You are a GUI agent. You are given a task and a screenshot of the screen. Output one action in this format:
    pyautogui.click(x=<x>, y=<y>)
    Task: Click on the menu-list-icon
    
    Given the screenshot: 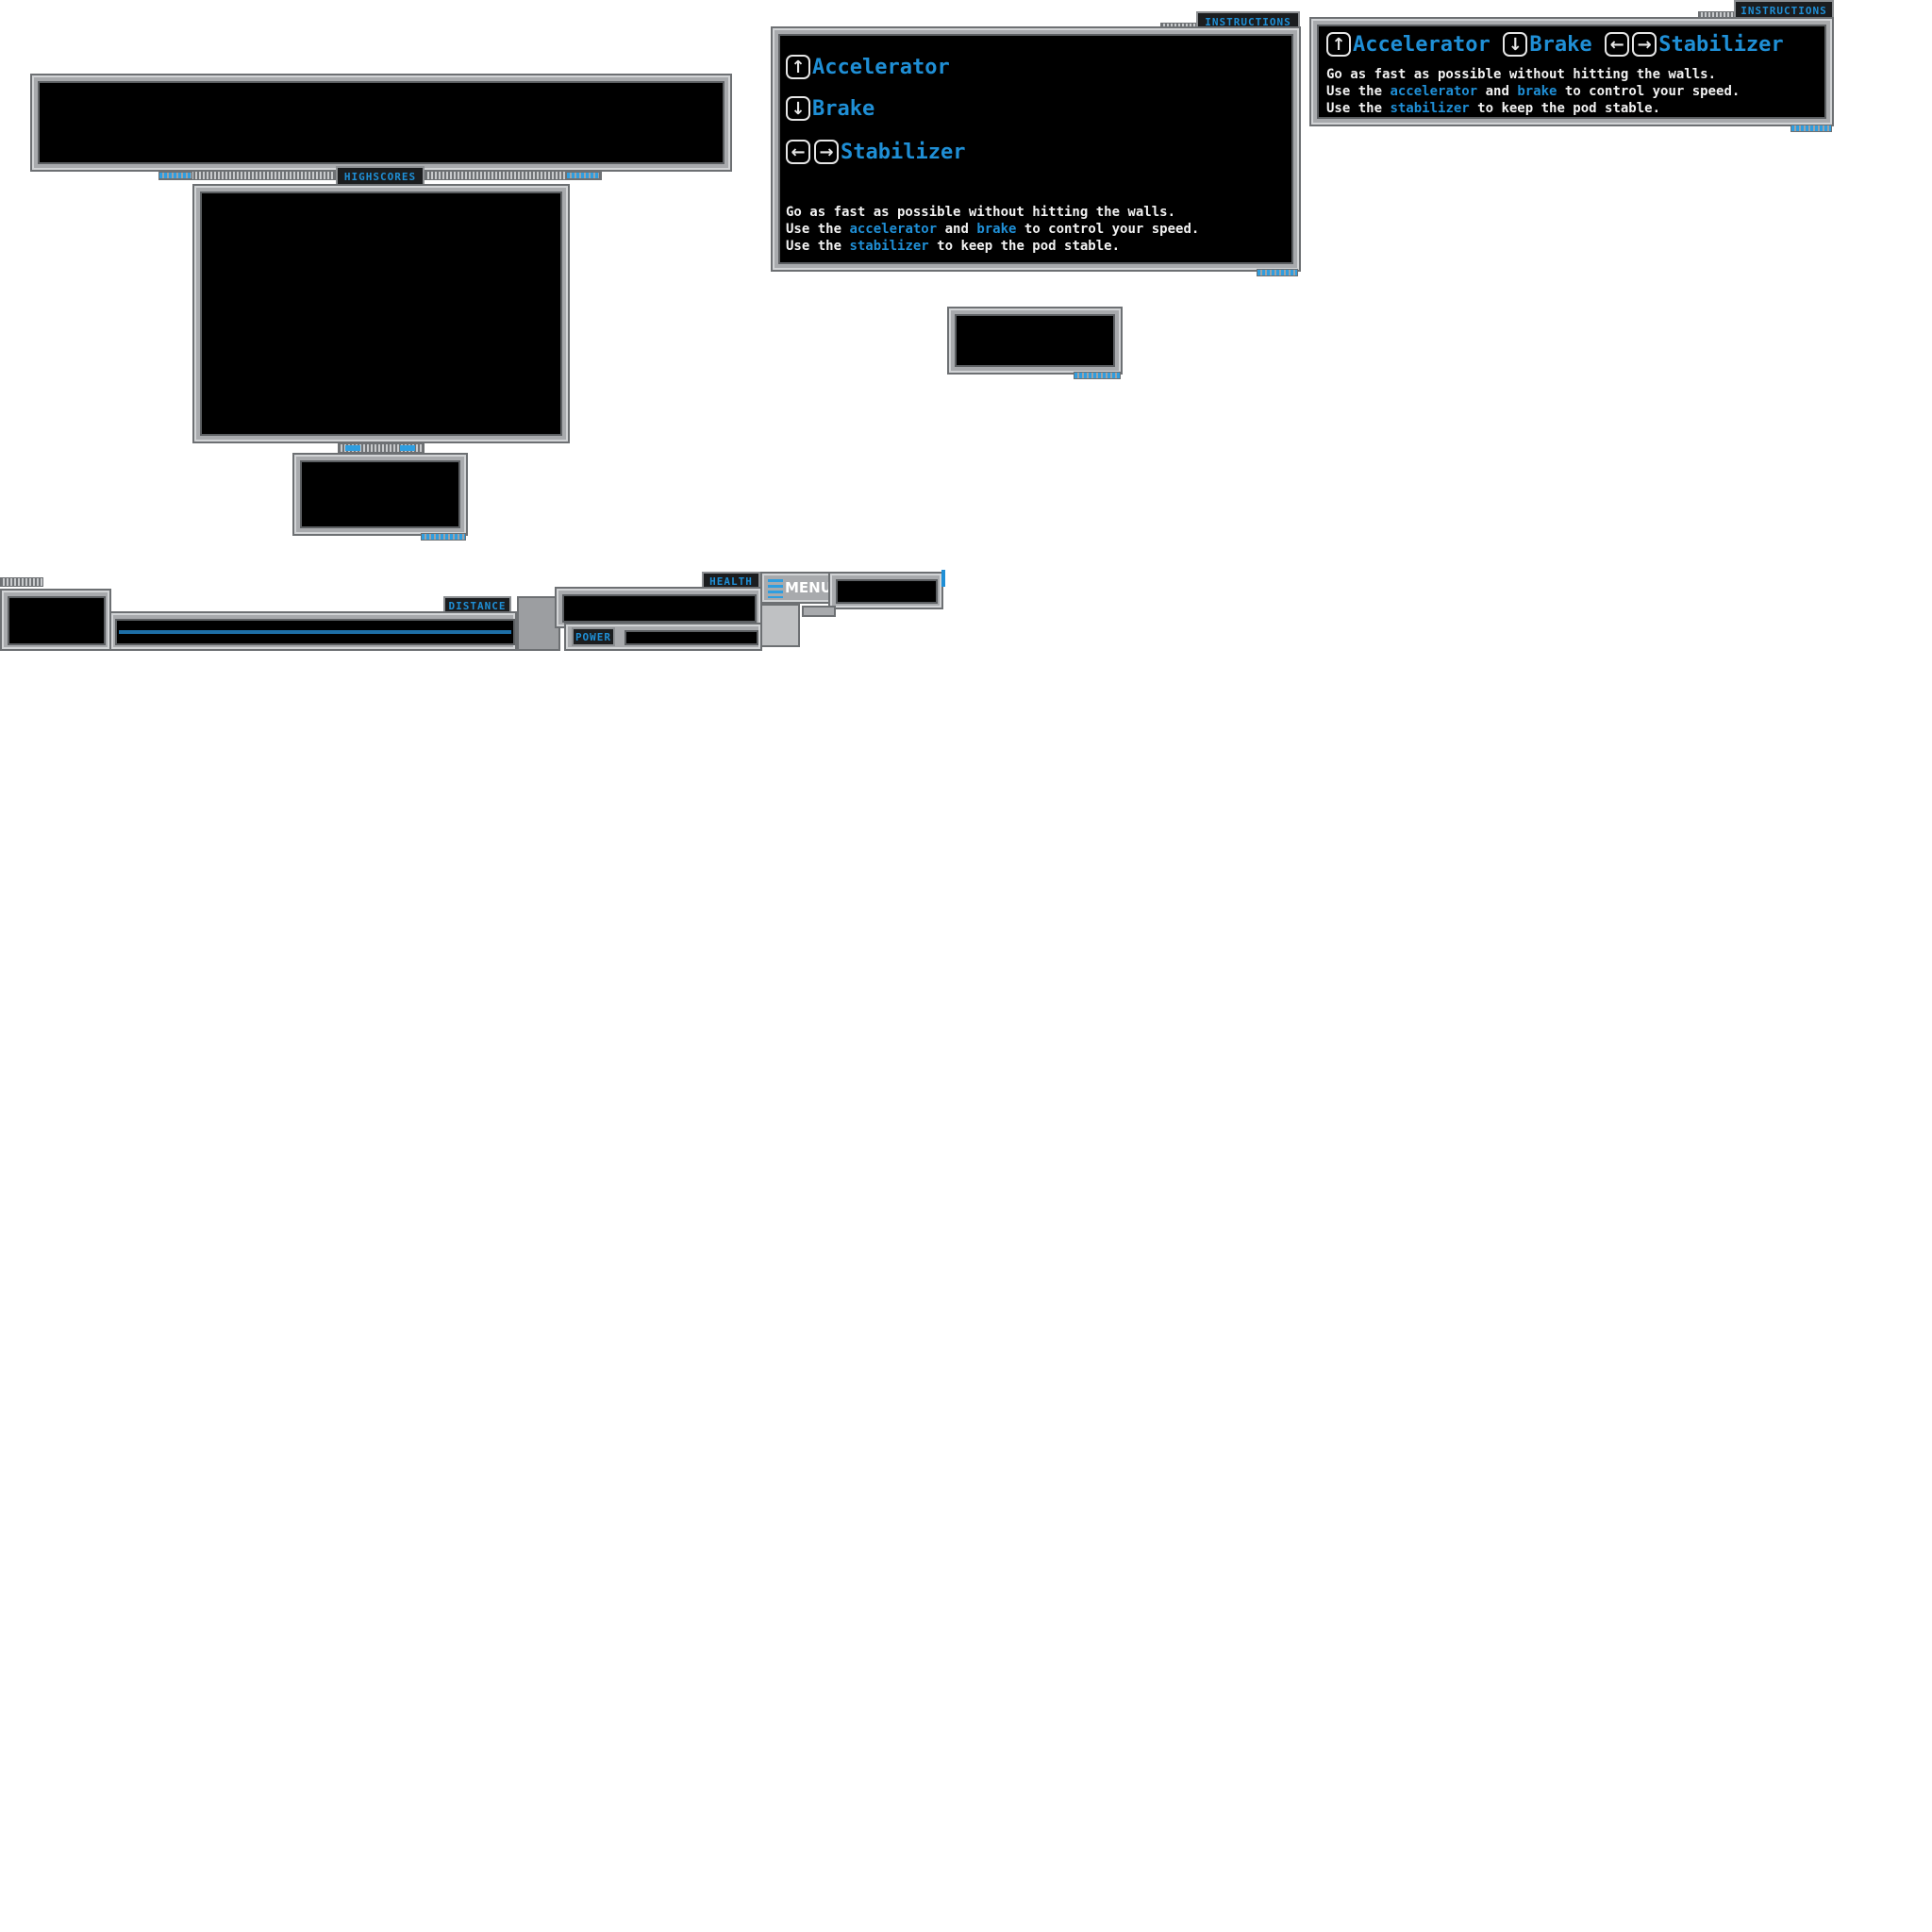 What is the action you would take?
    pyautogui.click(x=775, y=588)
    